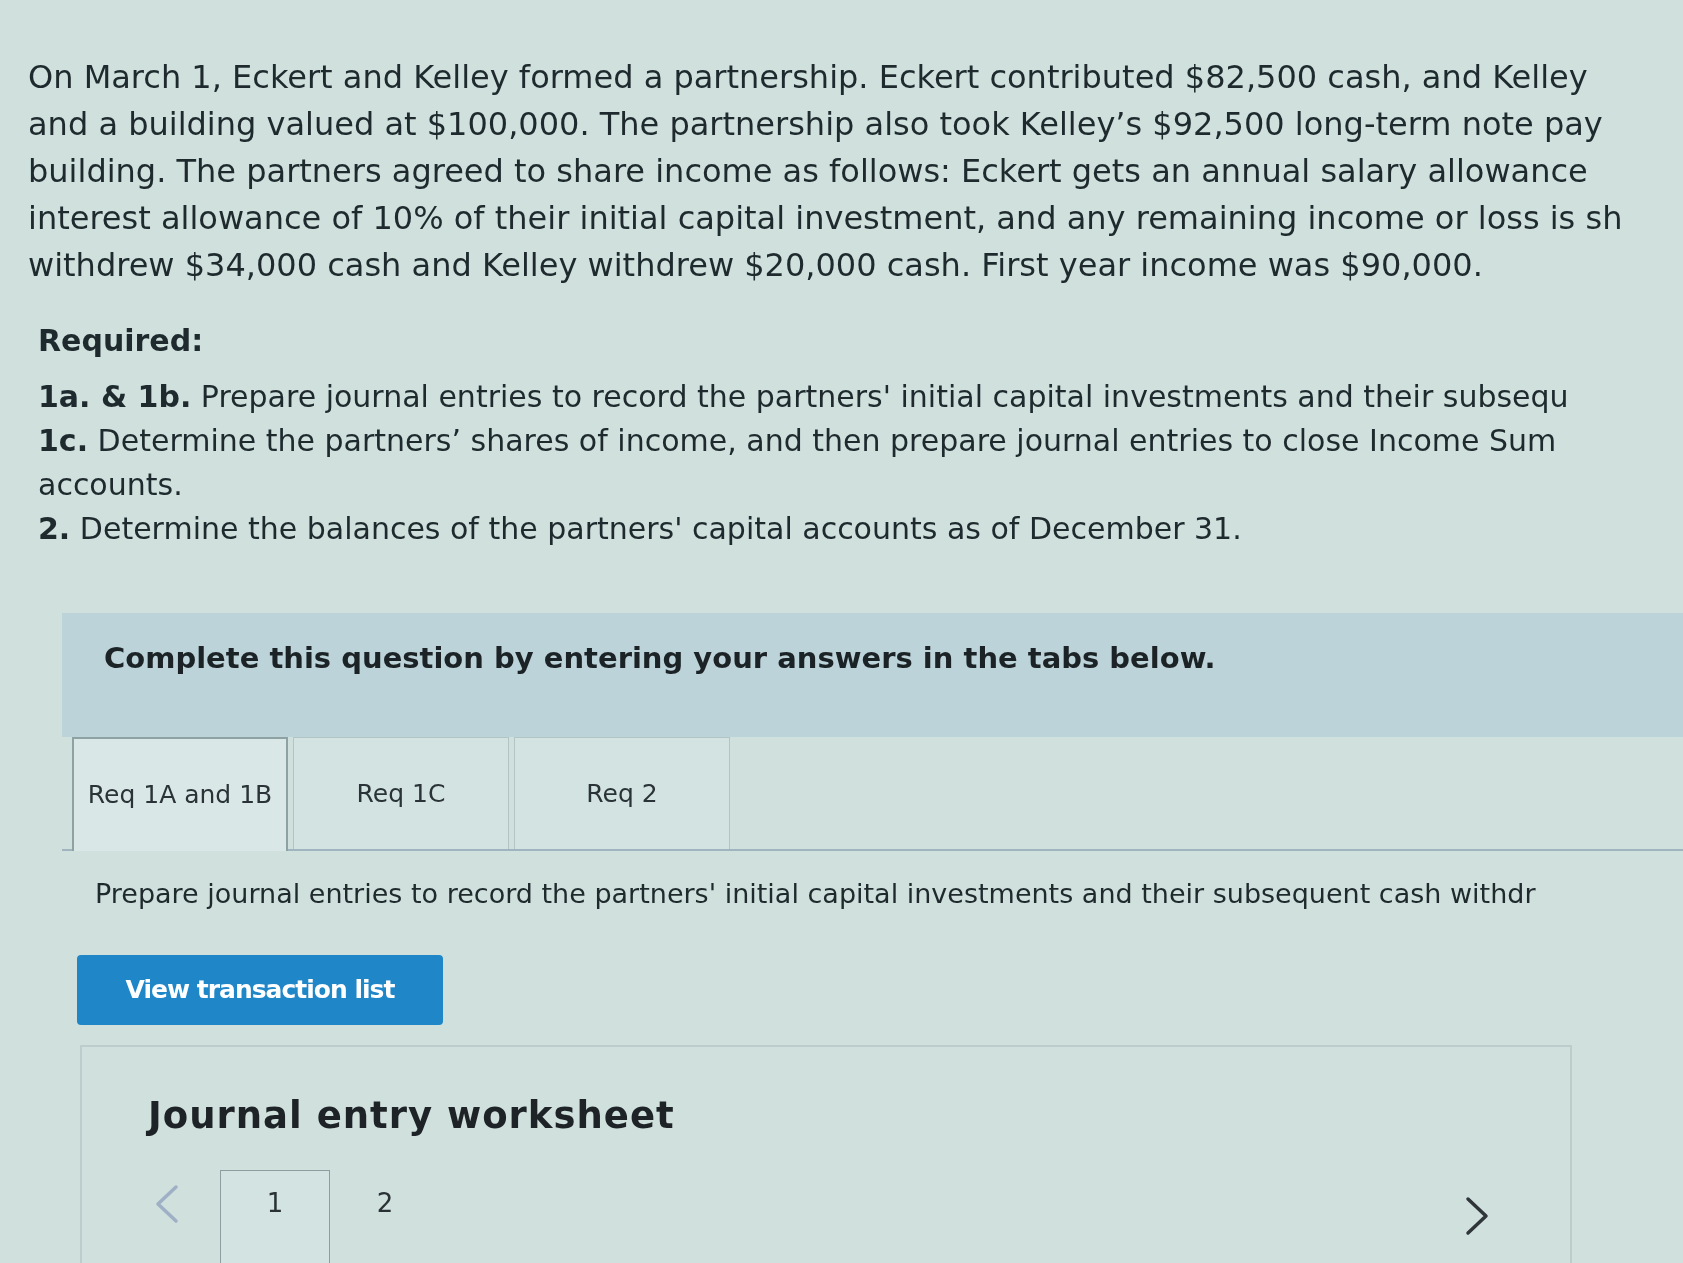 The image size is (1683, 1263). What do you see at coordinates (797, 441) in the screenshot?
I see `requirement-text-line: 1c. Determine the partners’ shares of income, and then prepare journal entries to close Income Sum` at bounding box center [797, 441].